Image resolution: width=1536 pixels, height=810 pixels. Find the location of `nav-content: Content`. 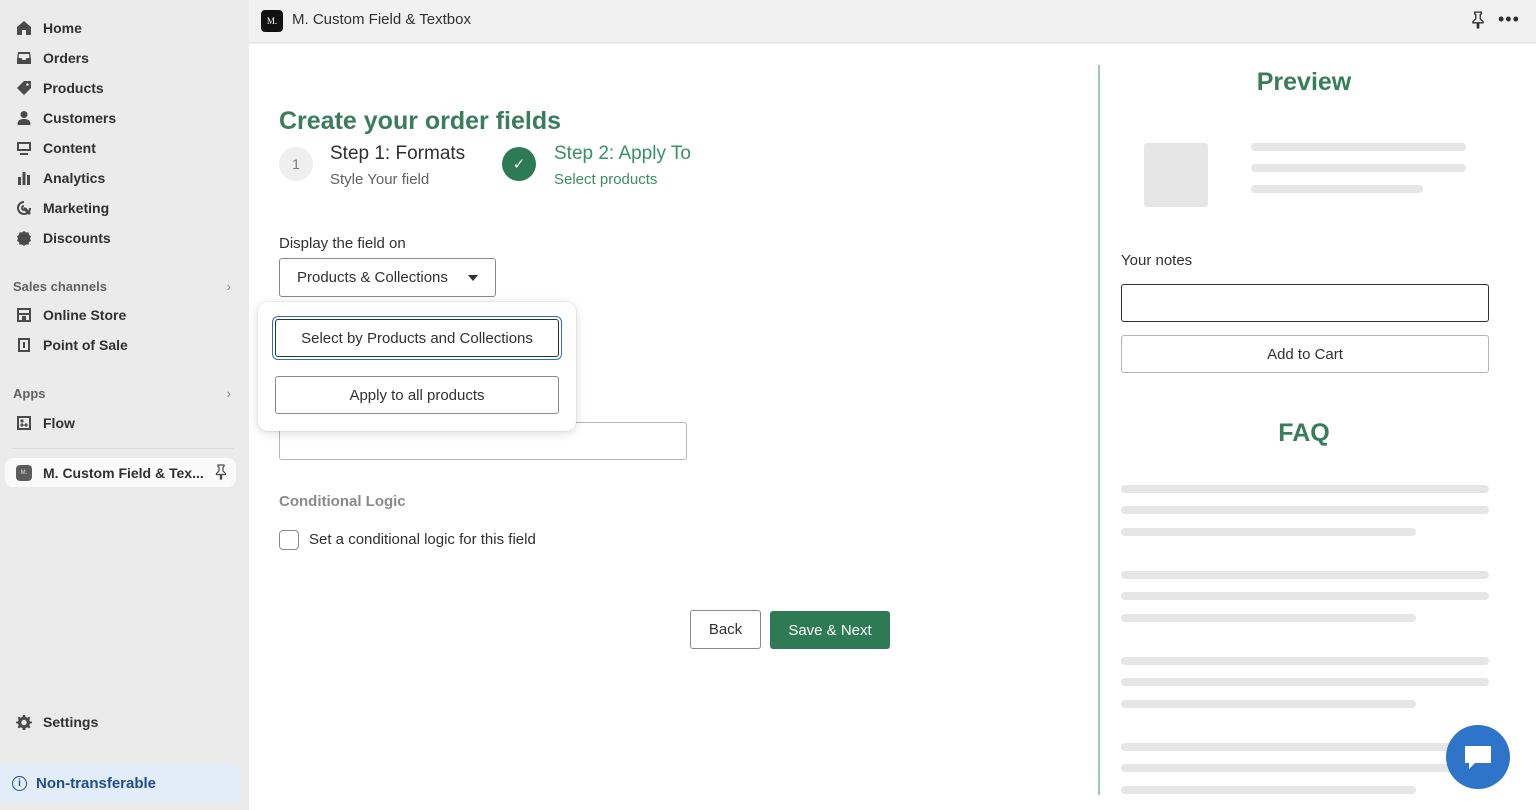

nav-content: Content is located at coordinates (54, 148).